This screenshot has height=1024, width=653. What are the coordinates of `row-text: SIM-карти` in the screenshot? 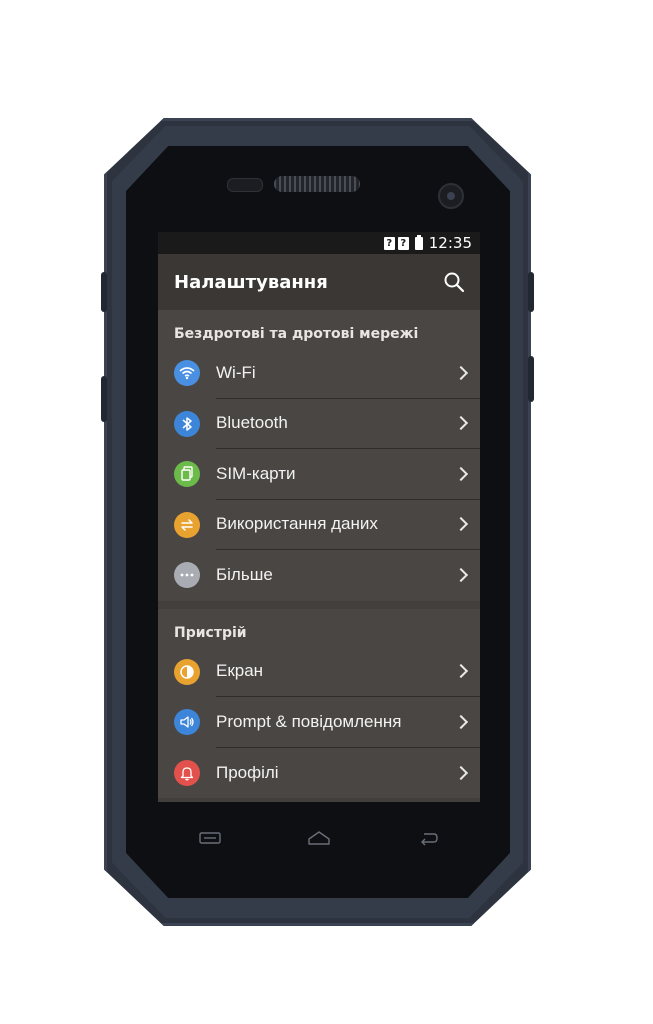 It's located at (348, 474).